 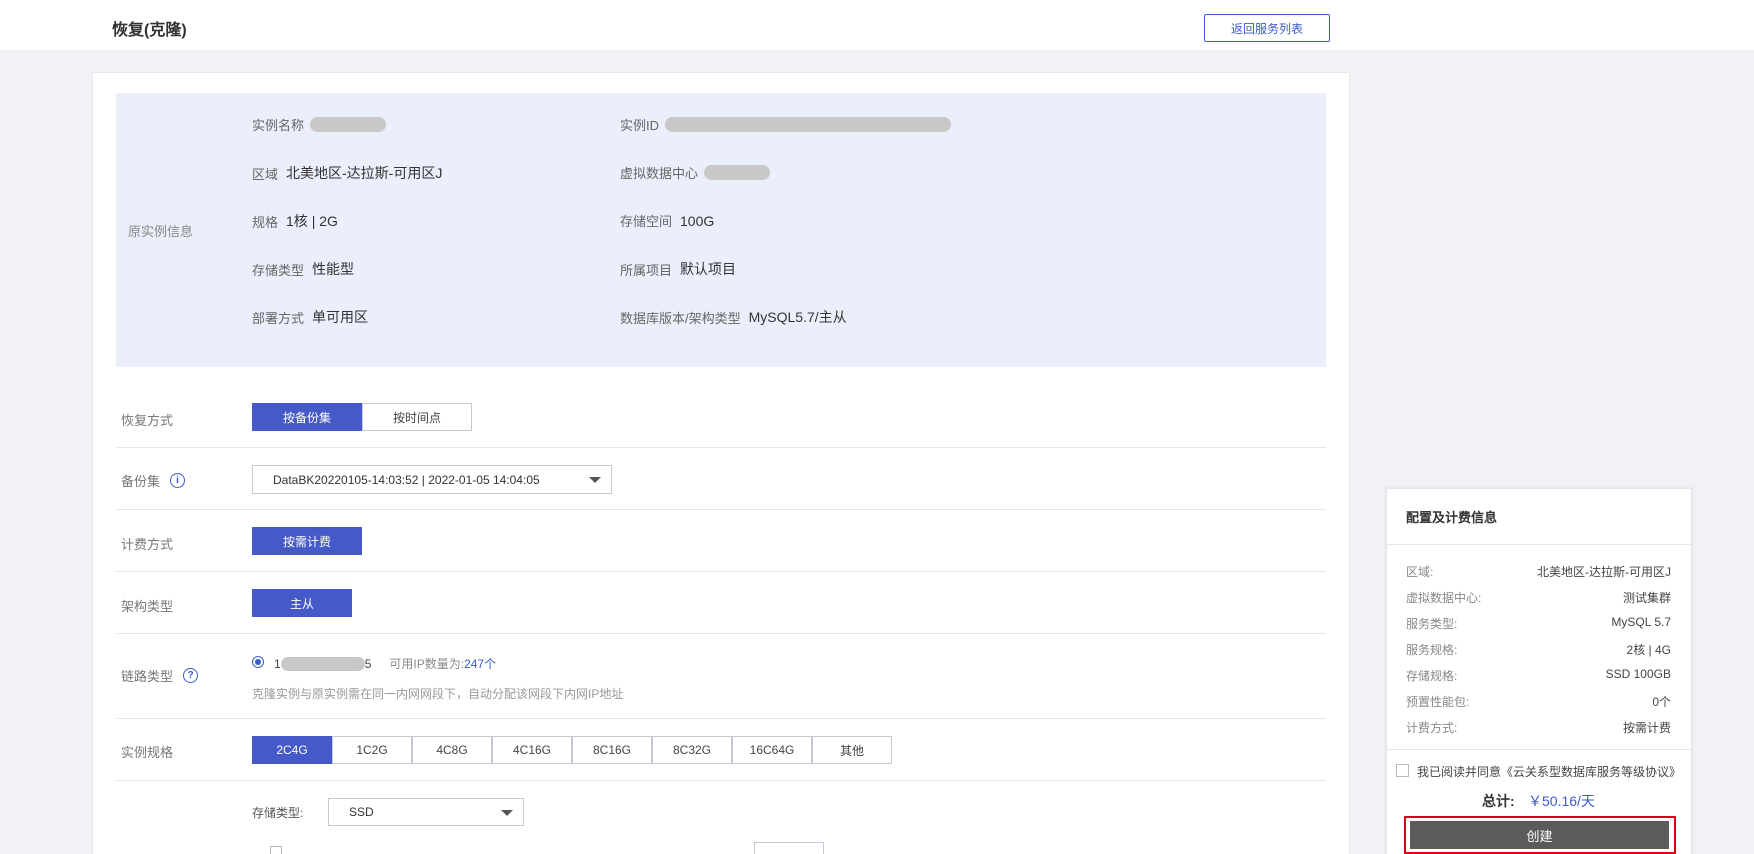 What do you see at coordinates (340, 317) in the screenshot?
I see `deploy-value: 单可用区` at bounding box center [340, 317].